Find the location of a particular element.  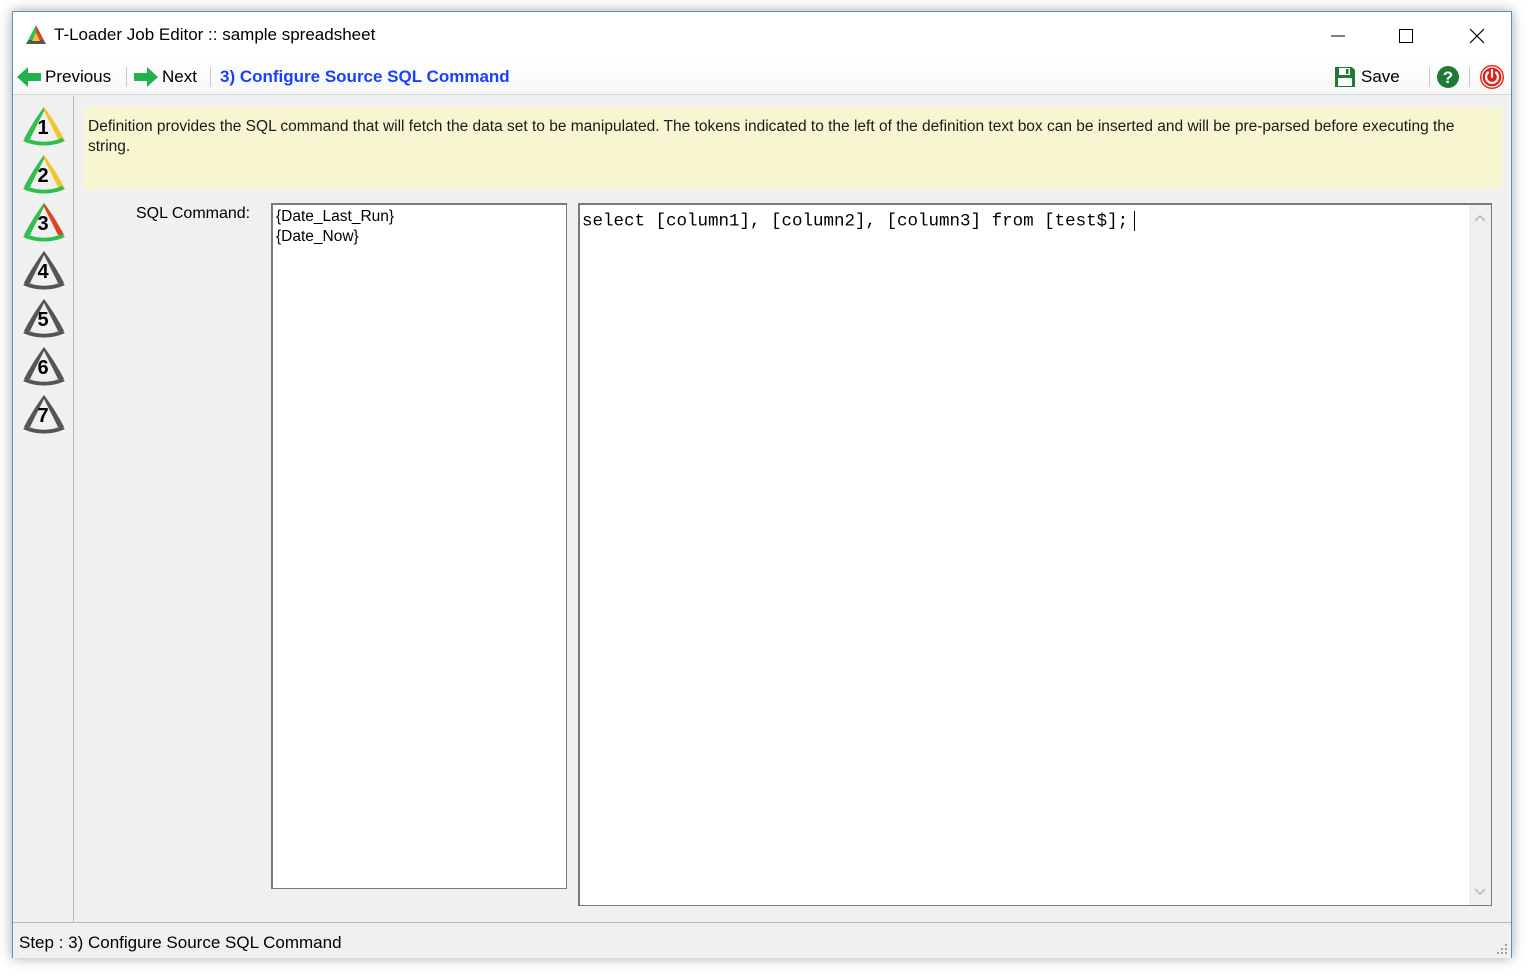

step-3-icon: 3 is located at coordinates (44, 223).